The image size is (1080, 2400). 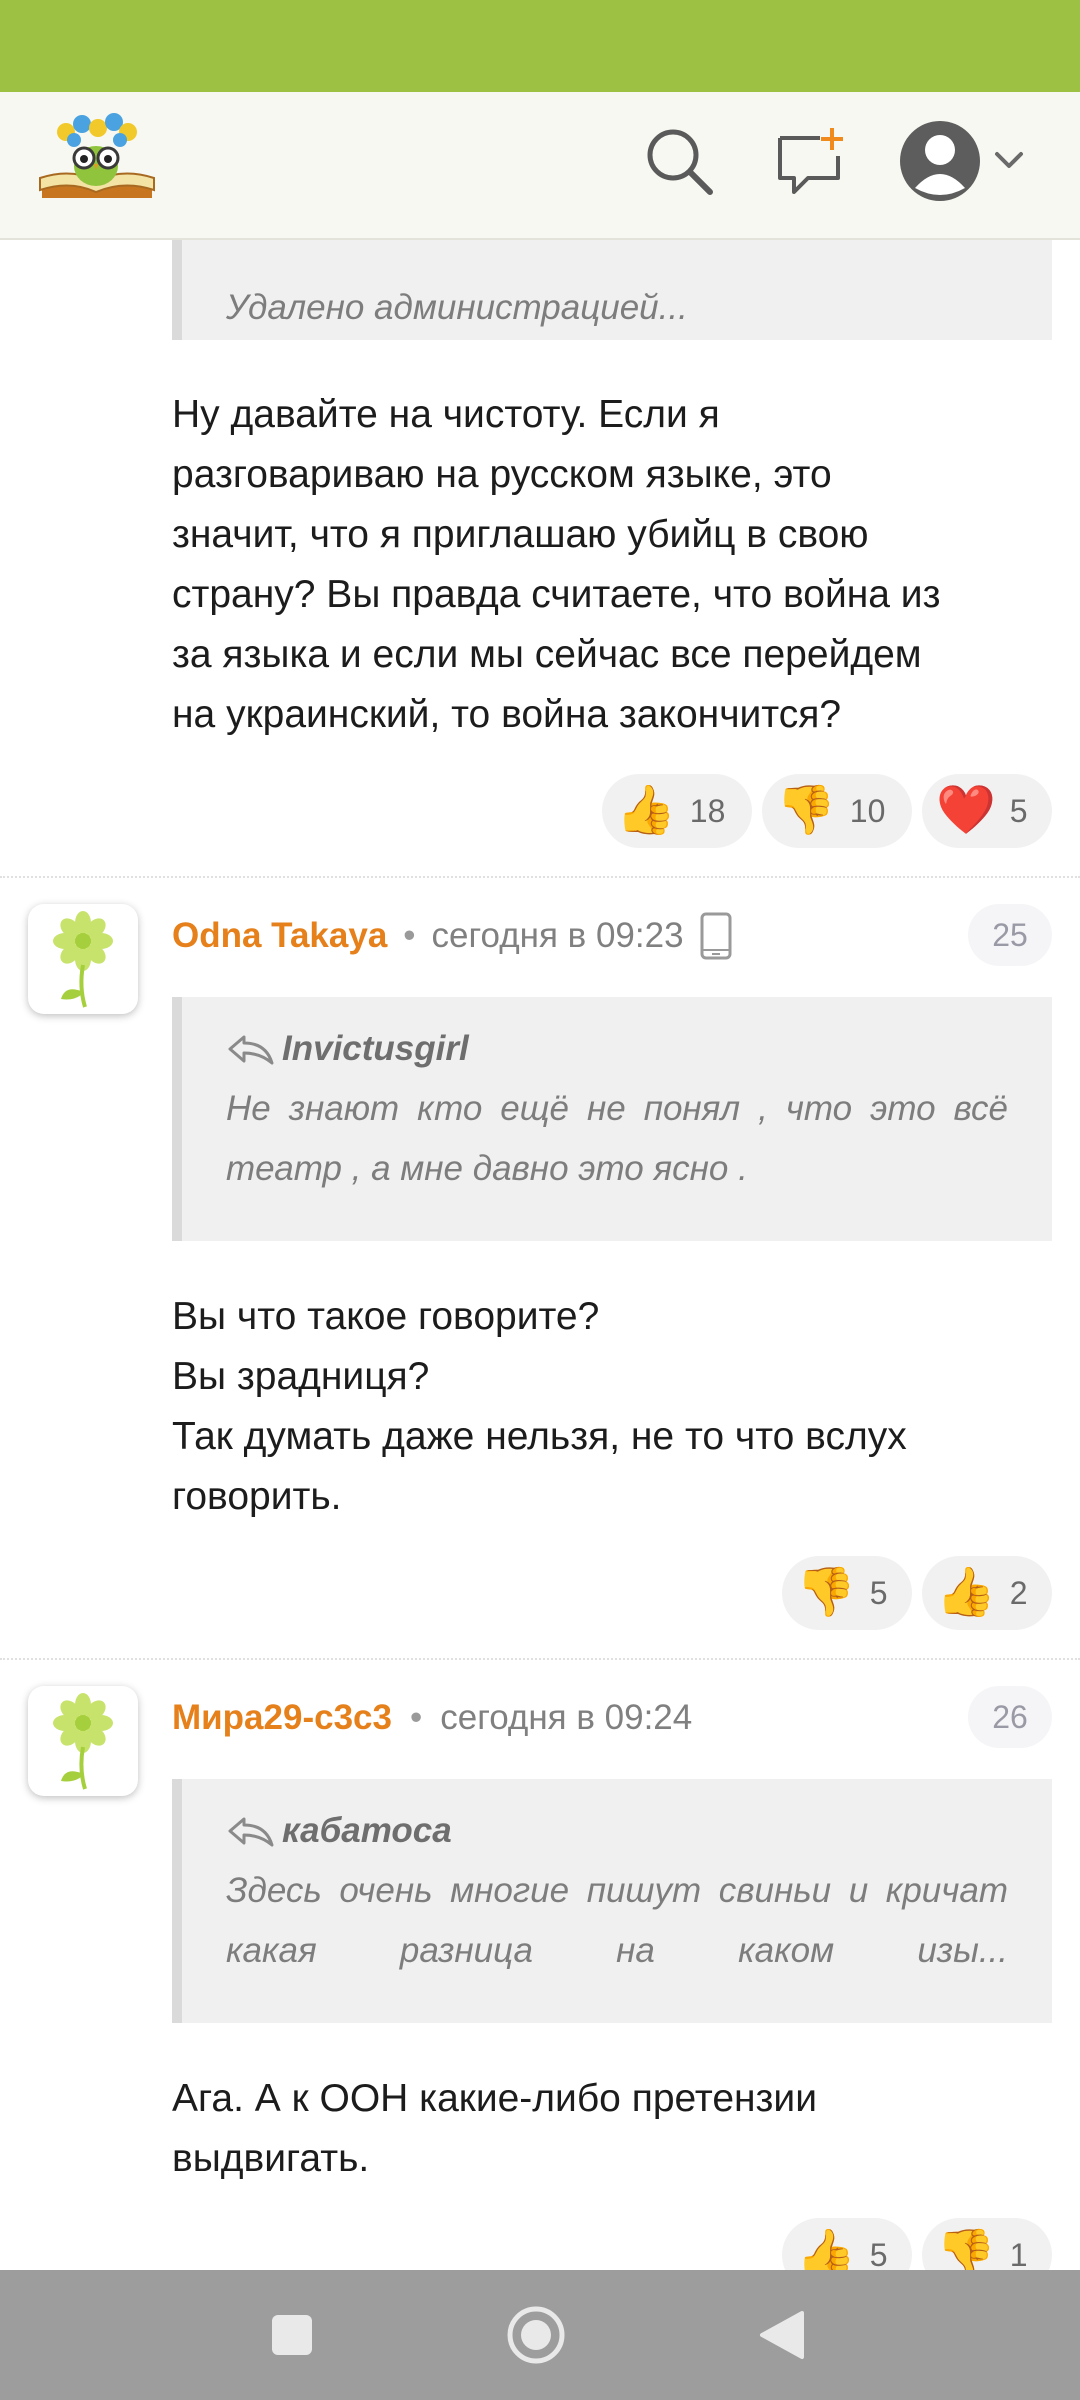 What do you see at coordinates (1010, 1717) in the screenshot?
I see `comment-number: 26` at bounding box center [1010, 1717].